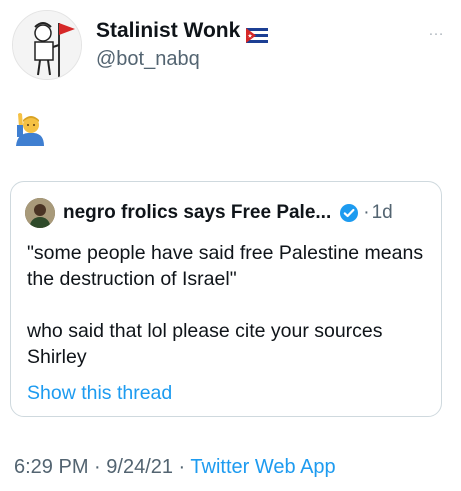 This screenshot has width=461, height=491. What do you see at coordinates (382, 212) in the screenshot?
I see `quoted-timestamp: 1d` at bounding box center [382, 212].